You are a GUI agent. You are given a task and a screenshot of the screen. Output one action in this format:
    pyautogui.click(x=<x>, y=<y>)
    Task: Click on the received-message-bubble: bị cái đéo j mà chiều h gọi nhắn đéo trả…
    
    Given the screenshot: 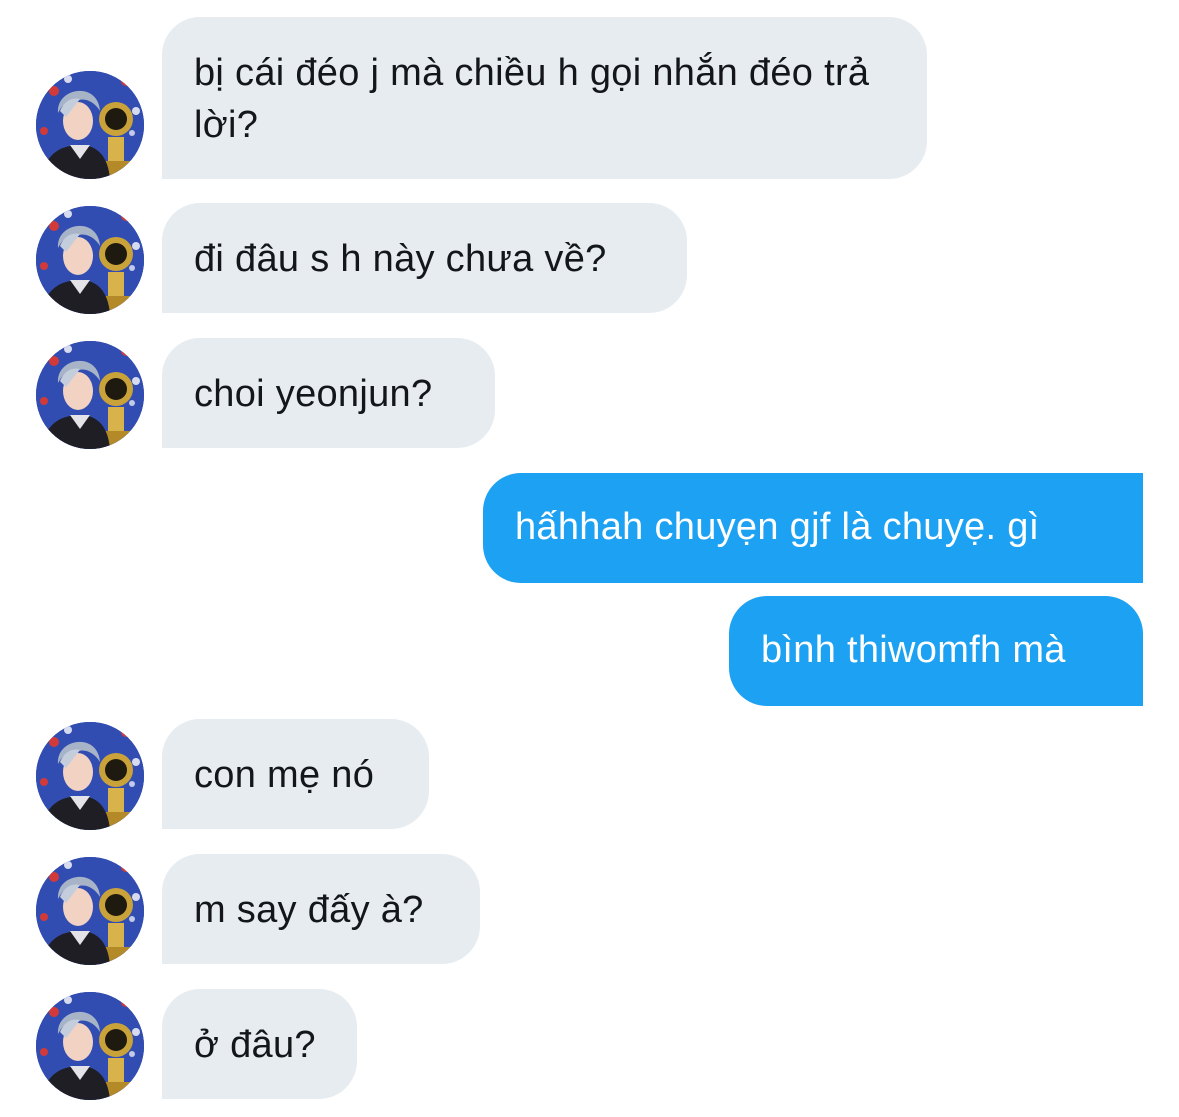 What is the action you would take?
    pyautogui.click(x=544, y=98)
    